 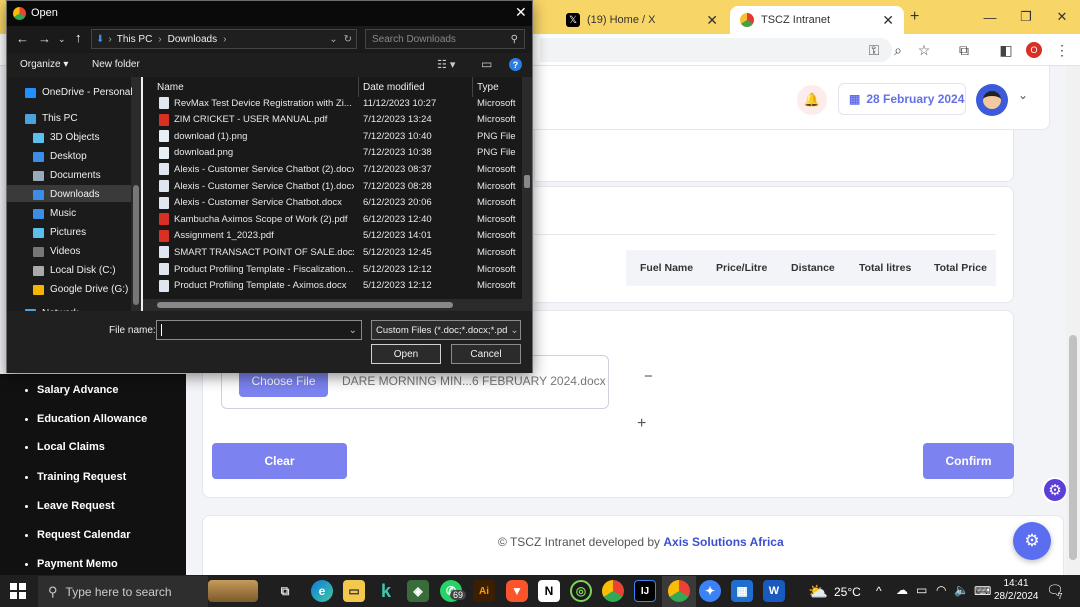 What do you see at coordinates (941, 590) in the screenshot?
I see `wifi-icon: ◠` at bounding box center [941, 590].